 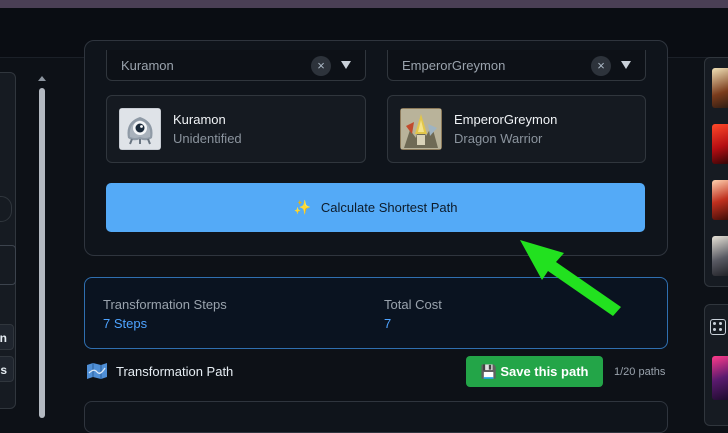 What do you see at coordinates (199, 119) in the screenshot?
I see `source-digimon-name: Kuramon` at bounding box center [199, 119].